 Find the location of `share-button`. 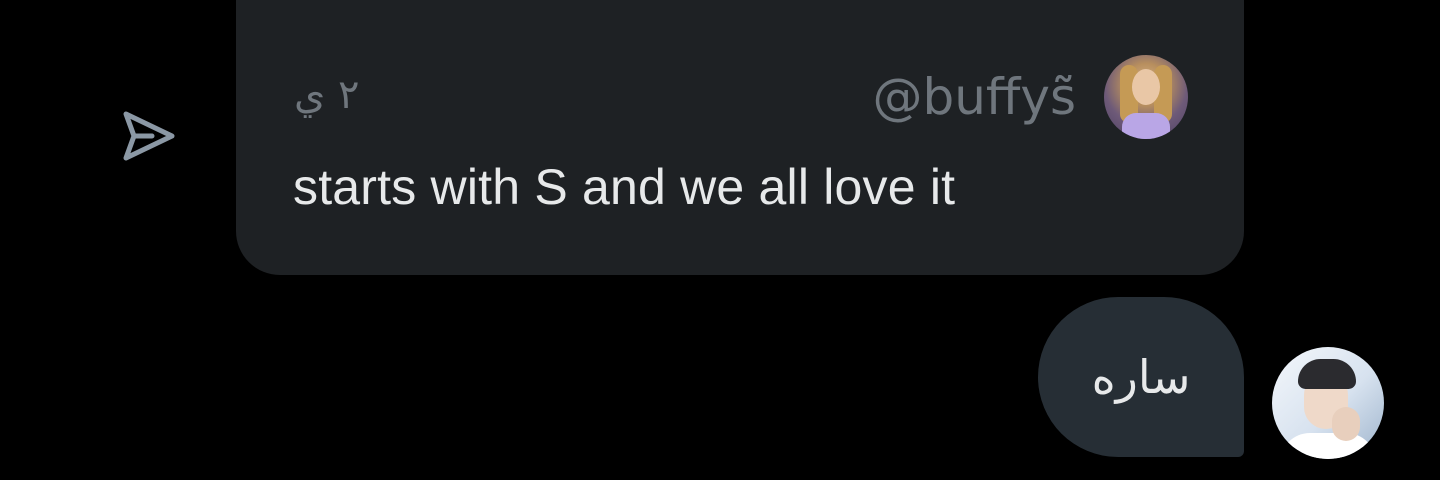

share-button is located at coordinates (146, 138).